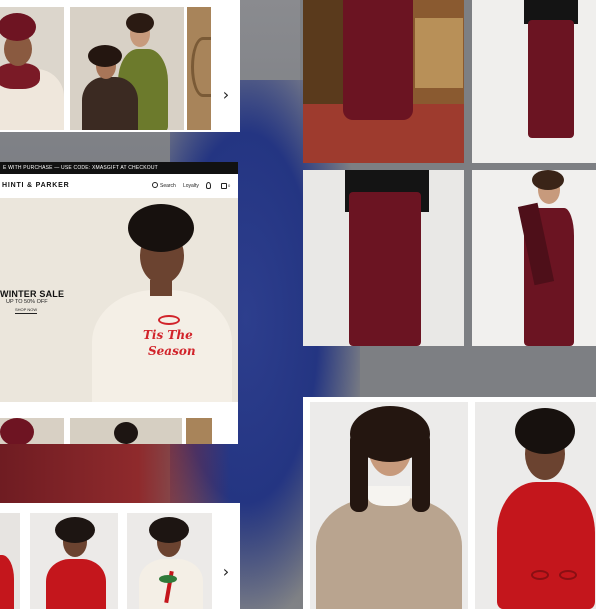 Image resolution: width=596 pixels, height=609 pixels. What do you see at coordinates (26, 310) in the screenshot?
I see `shop-now-link: SHOP NOW` at bounding box center [26, 310].